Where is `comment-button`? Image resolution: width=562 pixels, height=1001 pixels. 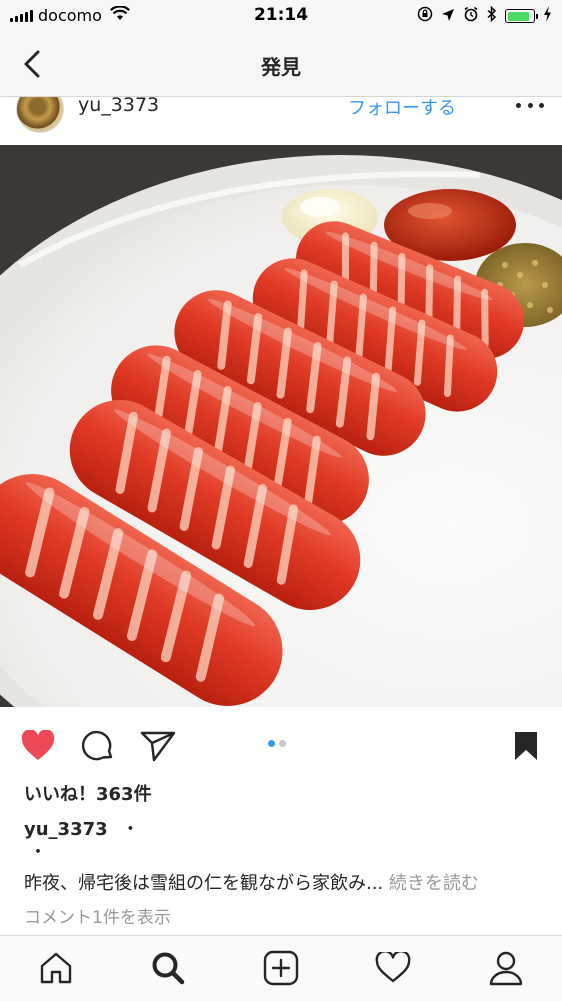
comment-button is located at coordinates (98, 746).